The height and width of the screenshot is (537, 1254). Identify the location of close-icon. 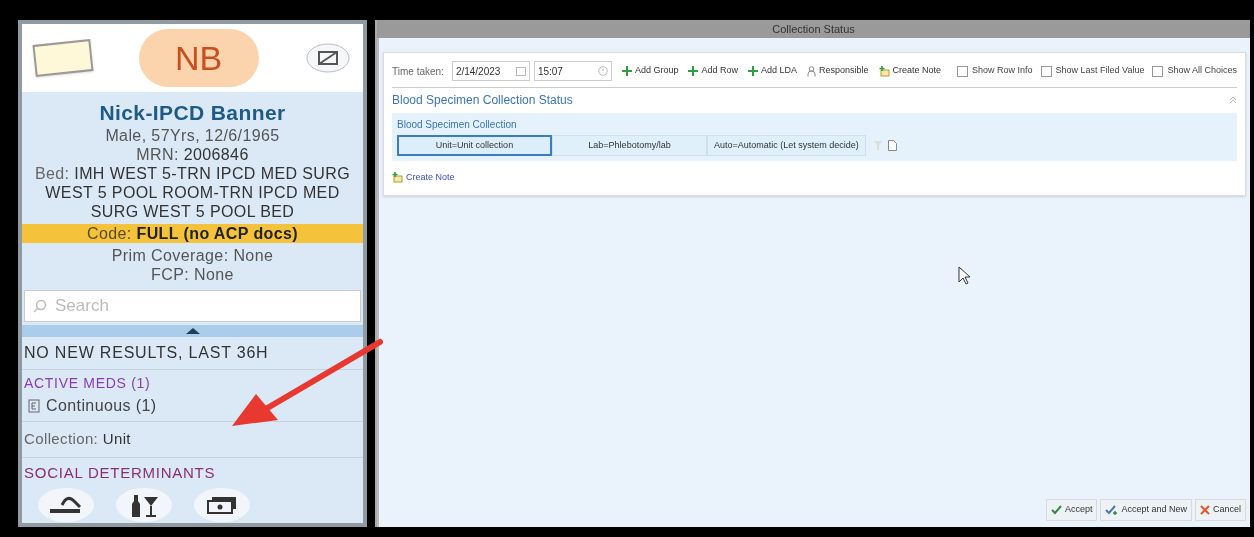
(1205, 510).